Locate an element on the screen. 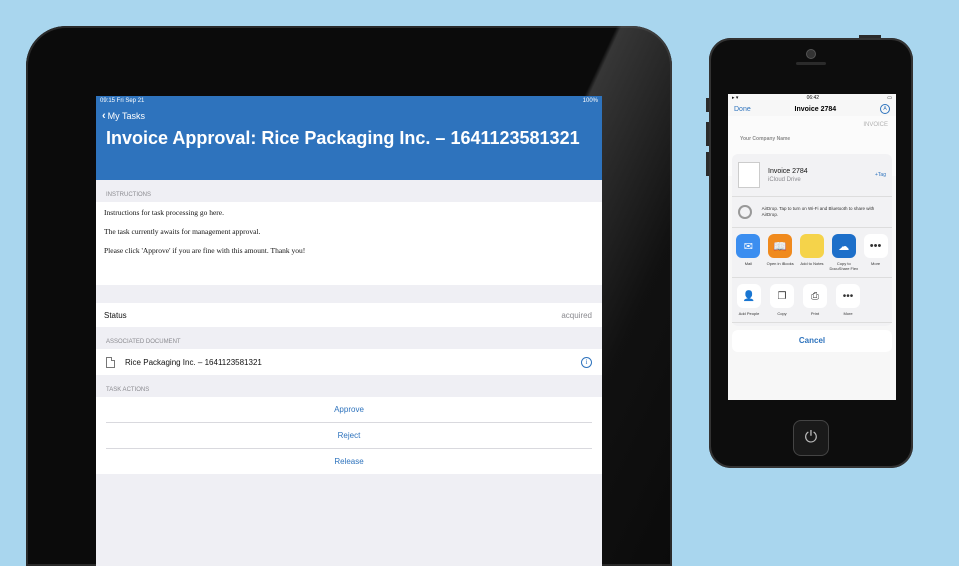  iphone-nav-bar: Done Invoice 2784 A is located at coordinates (812, 109).